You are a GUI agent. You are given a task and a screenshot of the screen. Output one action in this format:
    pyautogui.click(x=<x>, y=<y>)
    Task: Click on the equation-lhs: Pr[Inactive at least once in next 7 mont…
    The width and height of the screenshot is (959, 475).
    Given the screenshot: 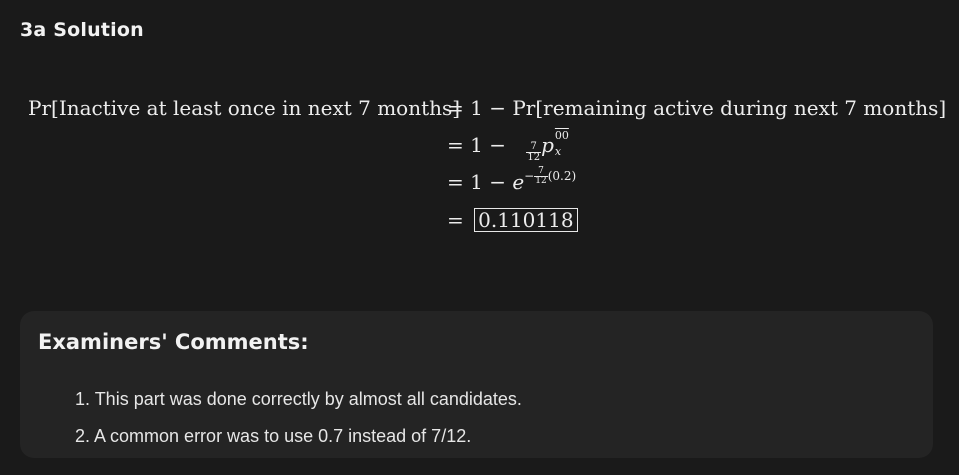 What is the action you would take?
    pyautogui.click(x=244, y=108)
    